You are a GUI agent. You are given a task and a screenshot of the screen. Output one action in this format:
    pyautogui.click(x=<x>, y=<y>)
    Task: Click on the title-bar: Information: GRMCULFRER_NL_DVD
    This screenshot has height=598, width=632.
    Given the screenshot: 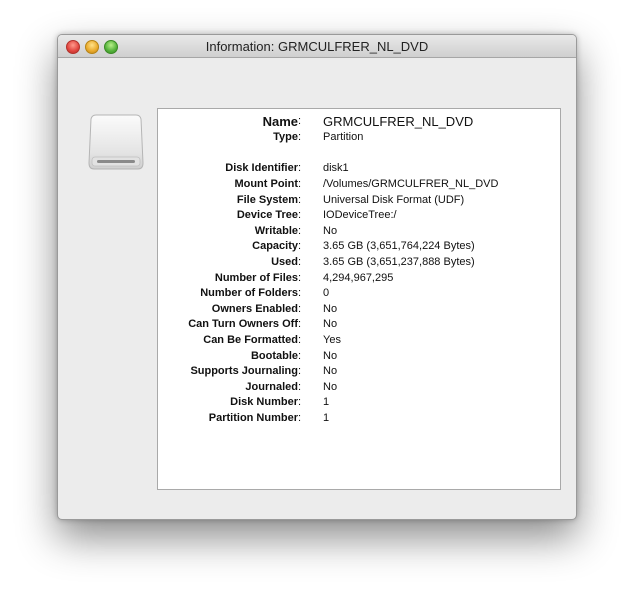 What is the action you would take?
    pyautogui.click(x=317, y=46)
    